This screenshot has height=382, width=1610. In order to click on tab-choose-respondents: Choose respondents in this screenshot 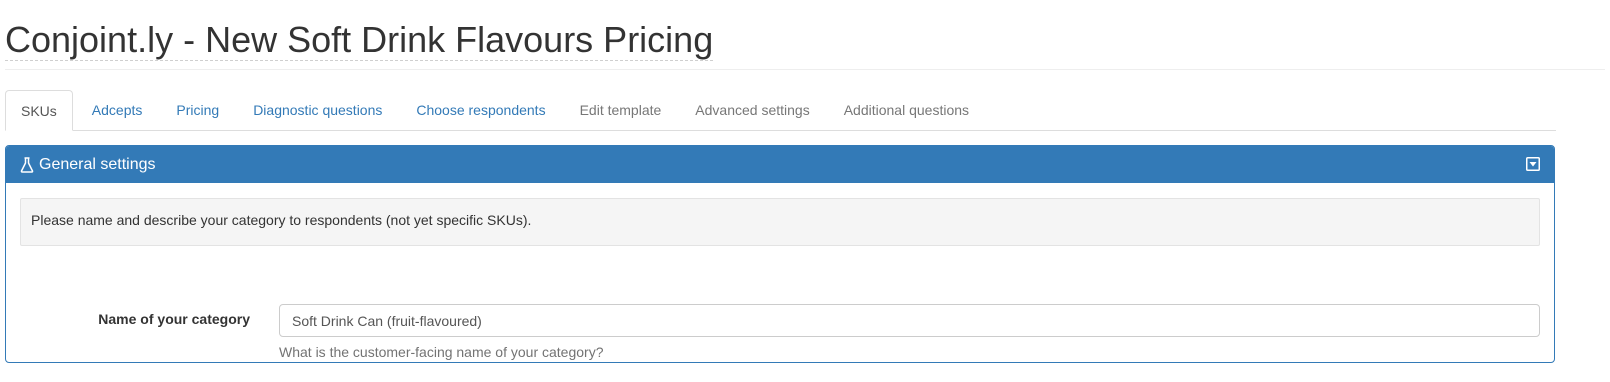, I will do `click(480, 110)`.